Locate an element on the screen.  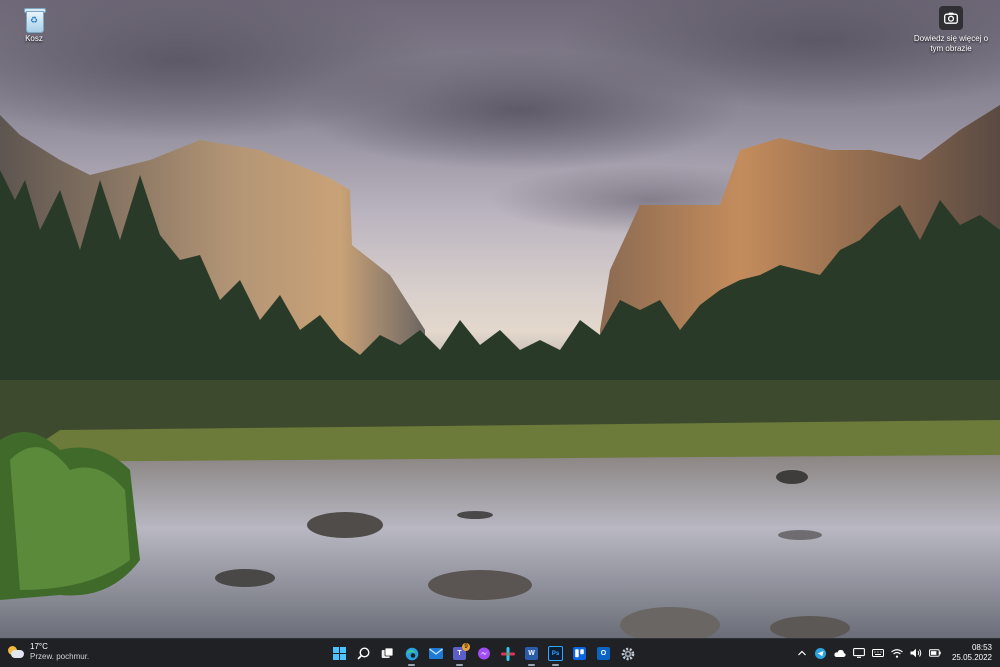
messenger-button is located at coordinates (483, 653).